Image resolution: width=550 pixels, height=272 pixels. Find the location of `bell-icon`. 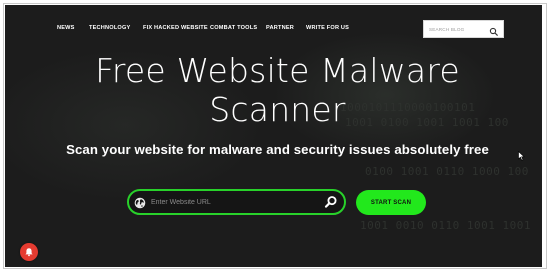

bell-icon is located at coordinates (29, 252).